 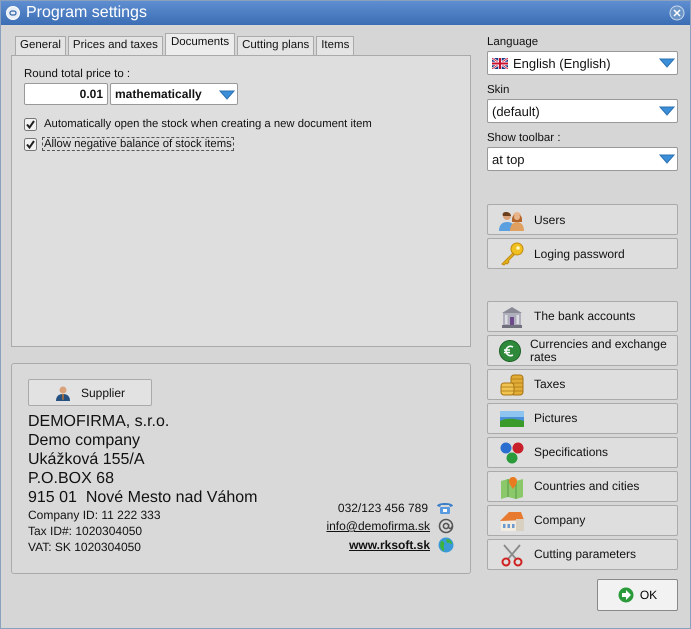 What do you see at coordinates (582, 384) in the screenshot?
I see `settings-button: Taxes` at bounding box center [582, 384].